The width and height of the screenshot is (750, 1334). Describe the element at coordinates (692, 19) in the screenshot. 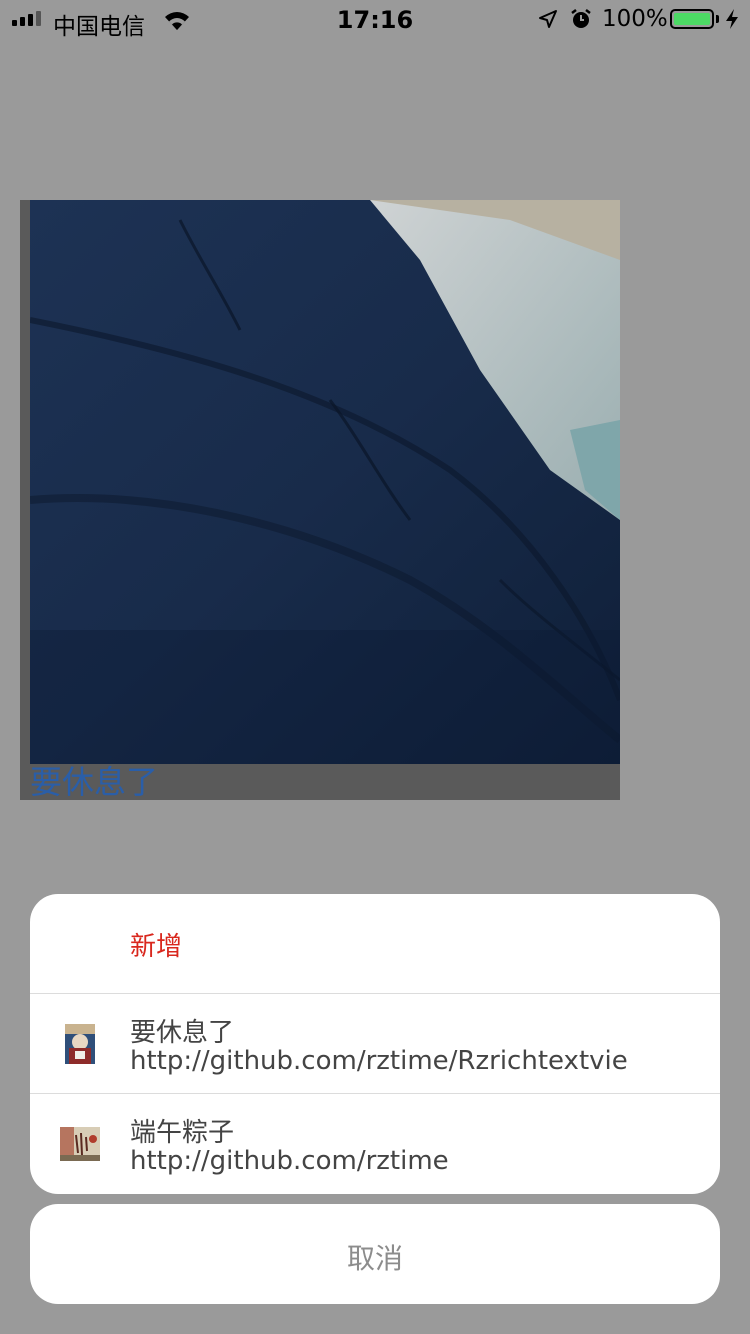

I see `battery-icon` at that location.